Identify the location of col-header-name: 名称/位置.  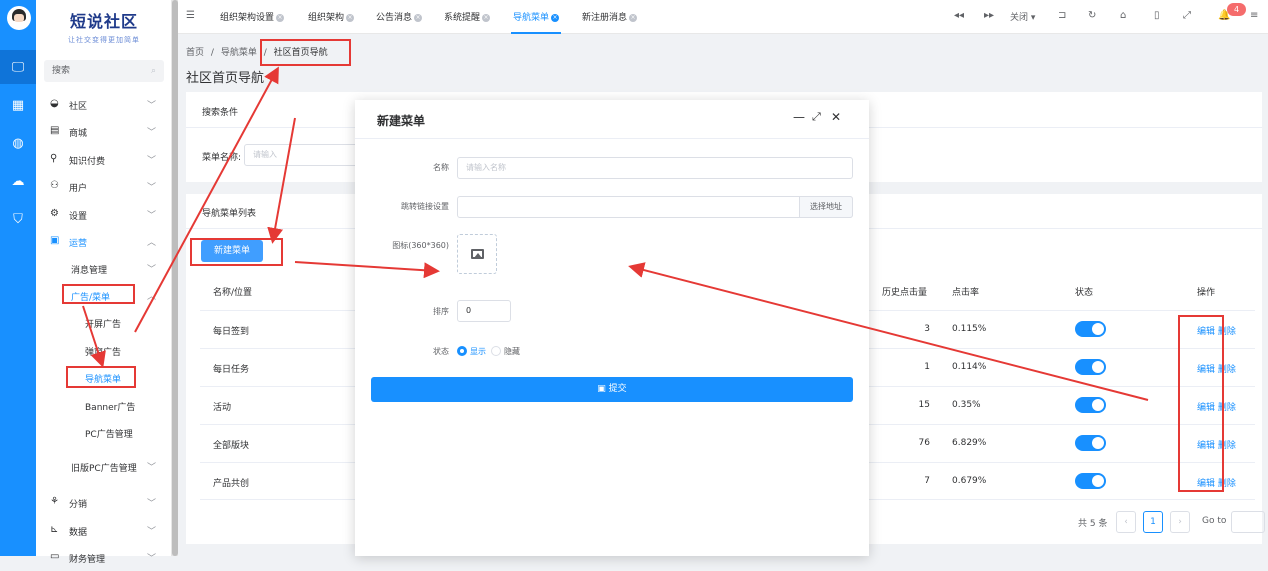
(233, 293).